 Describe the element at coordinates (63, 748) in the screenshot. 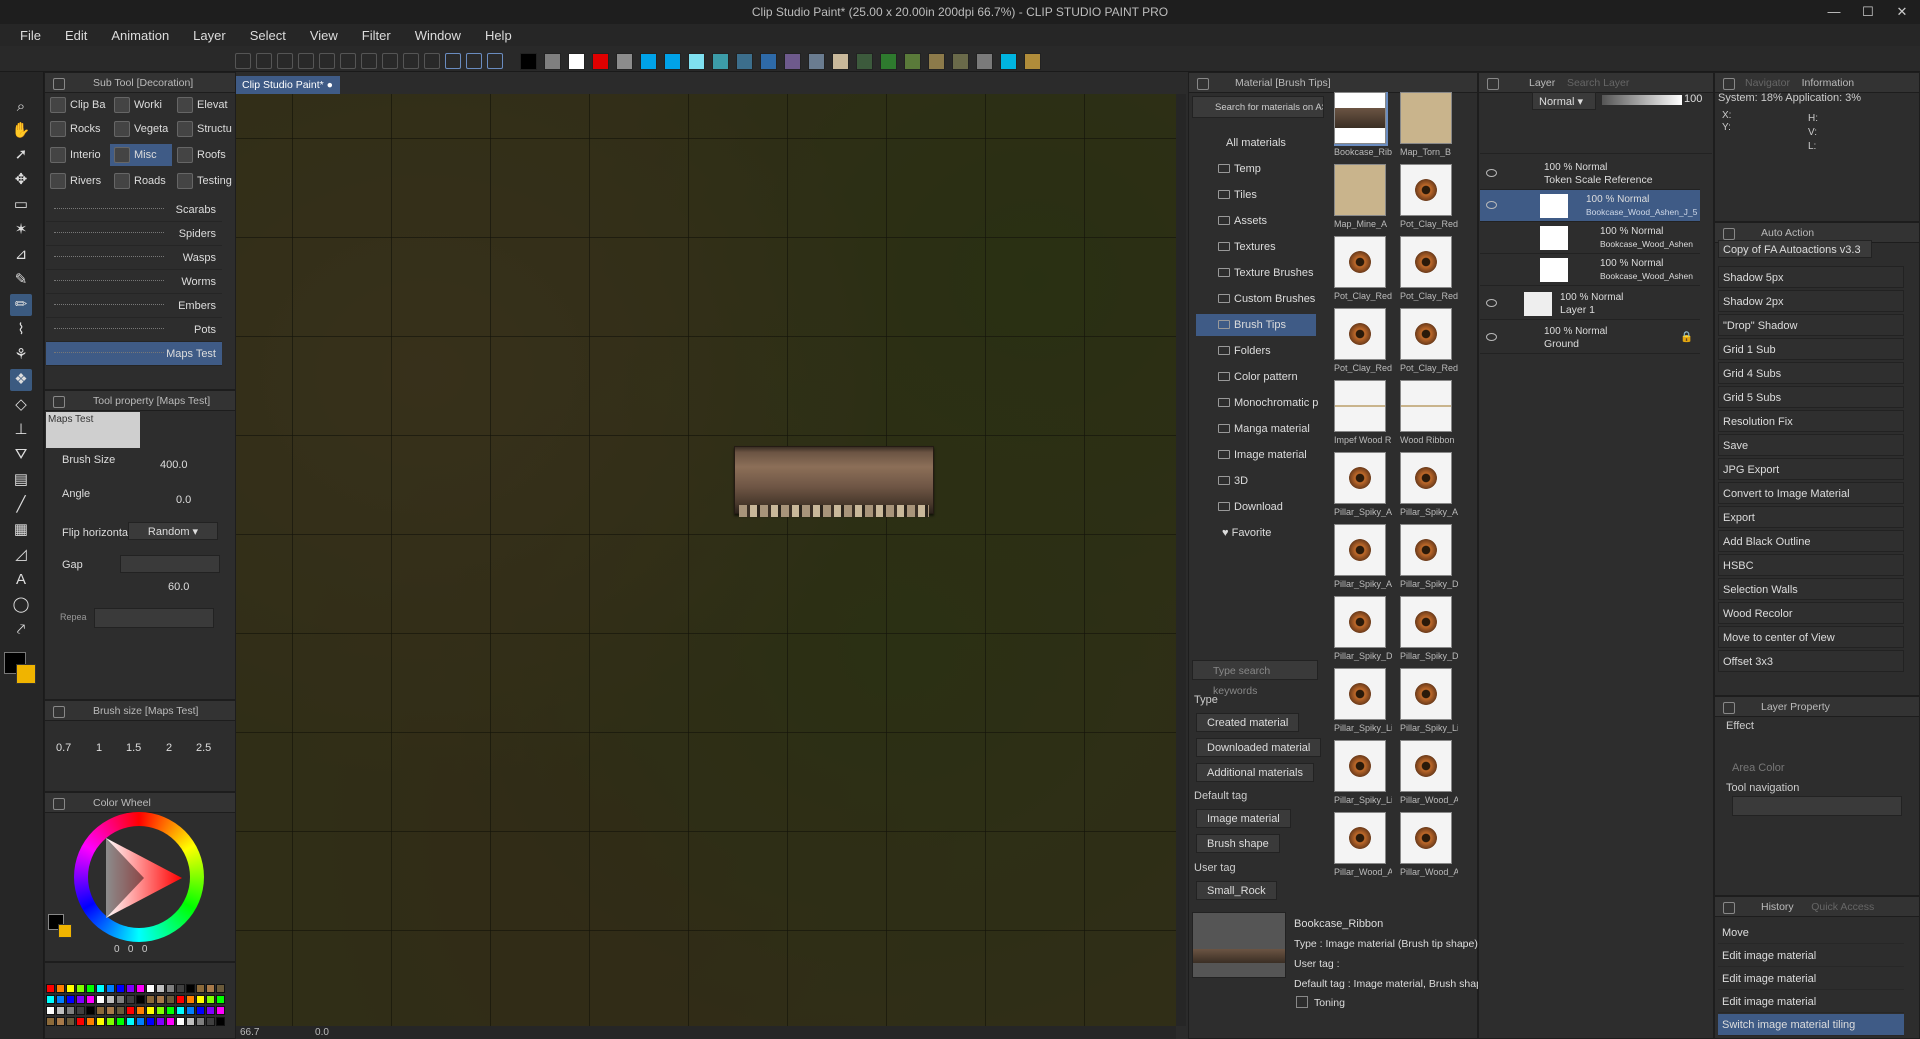

I see `brush-size-preset-1: 0.7` at that location.